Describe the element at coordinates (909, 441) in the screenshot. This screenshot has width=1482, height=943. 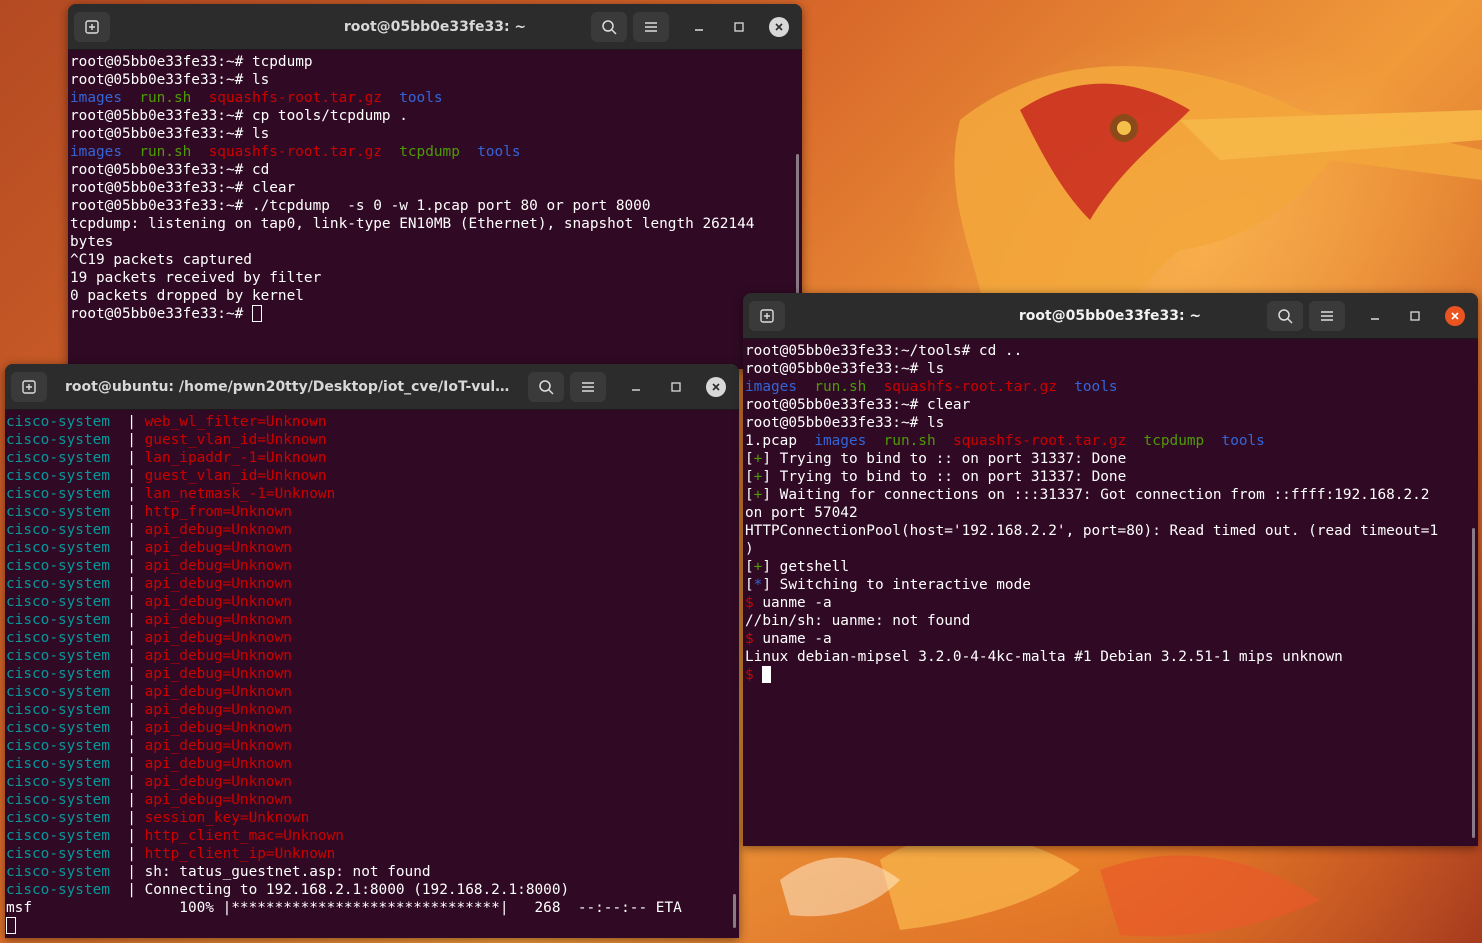
I see `terminal-text: run.sh` at that location.